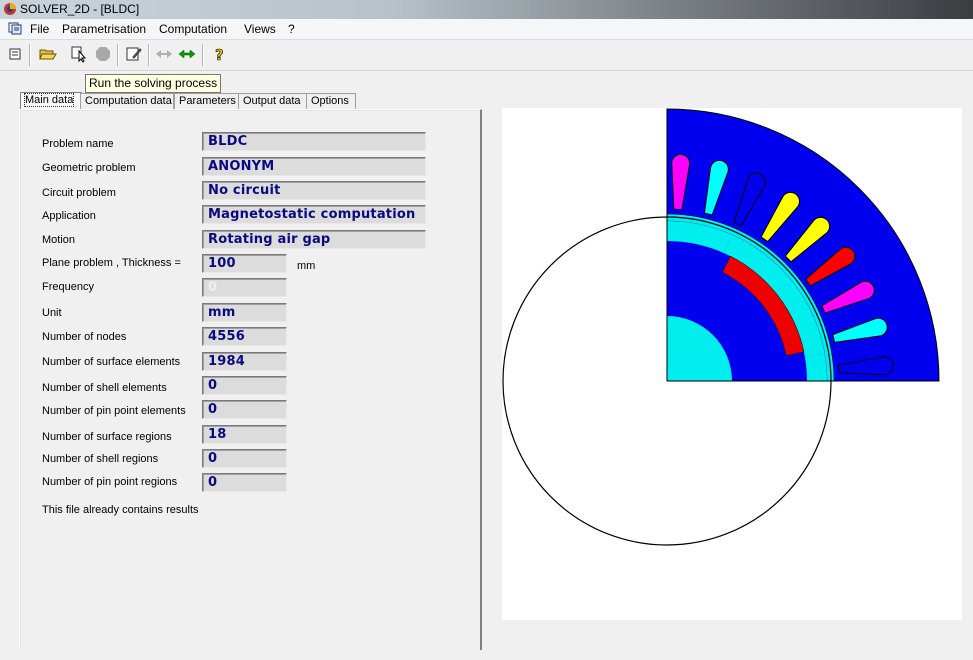  What do you see at coordinates (486, 655) in the screenshot?
I see `bottom-border` at bounding box center [486, 655].